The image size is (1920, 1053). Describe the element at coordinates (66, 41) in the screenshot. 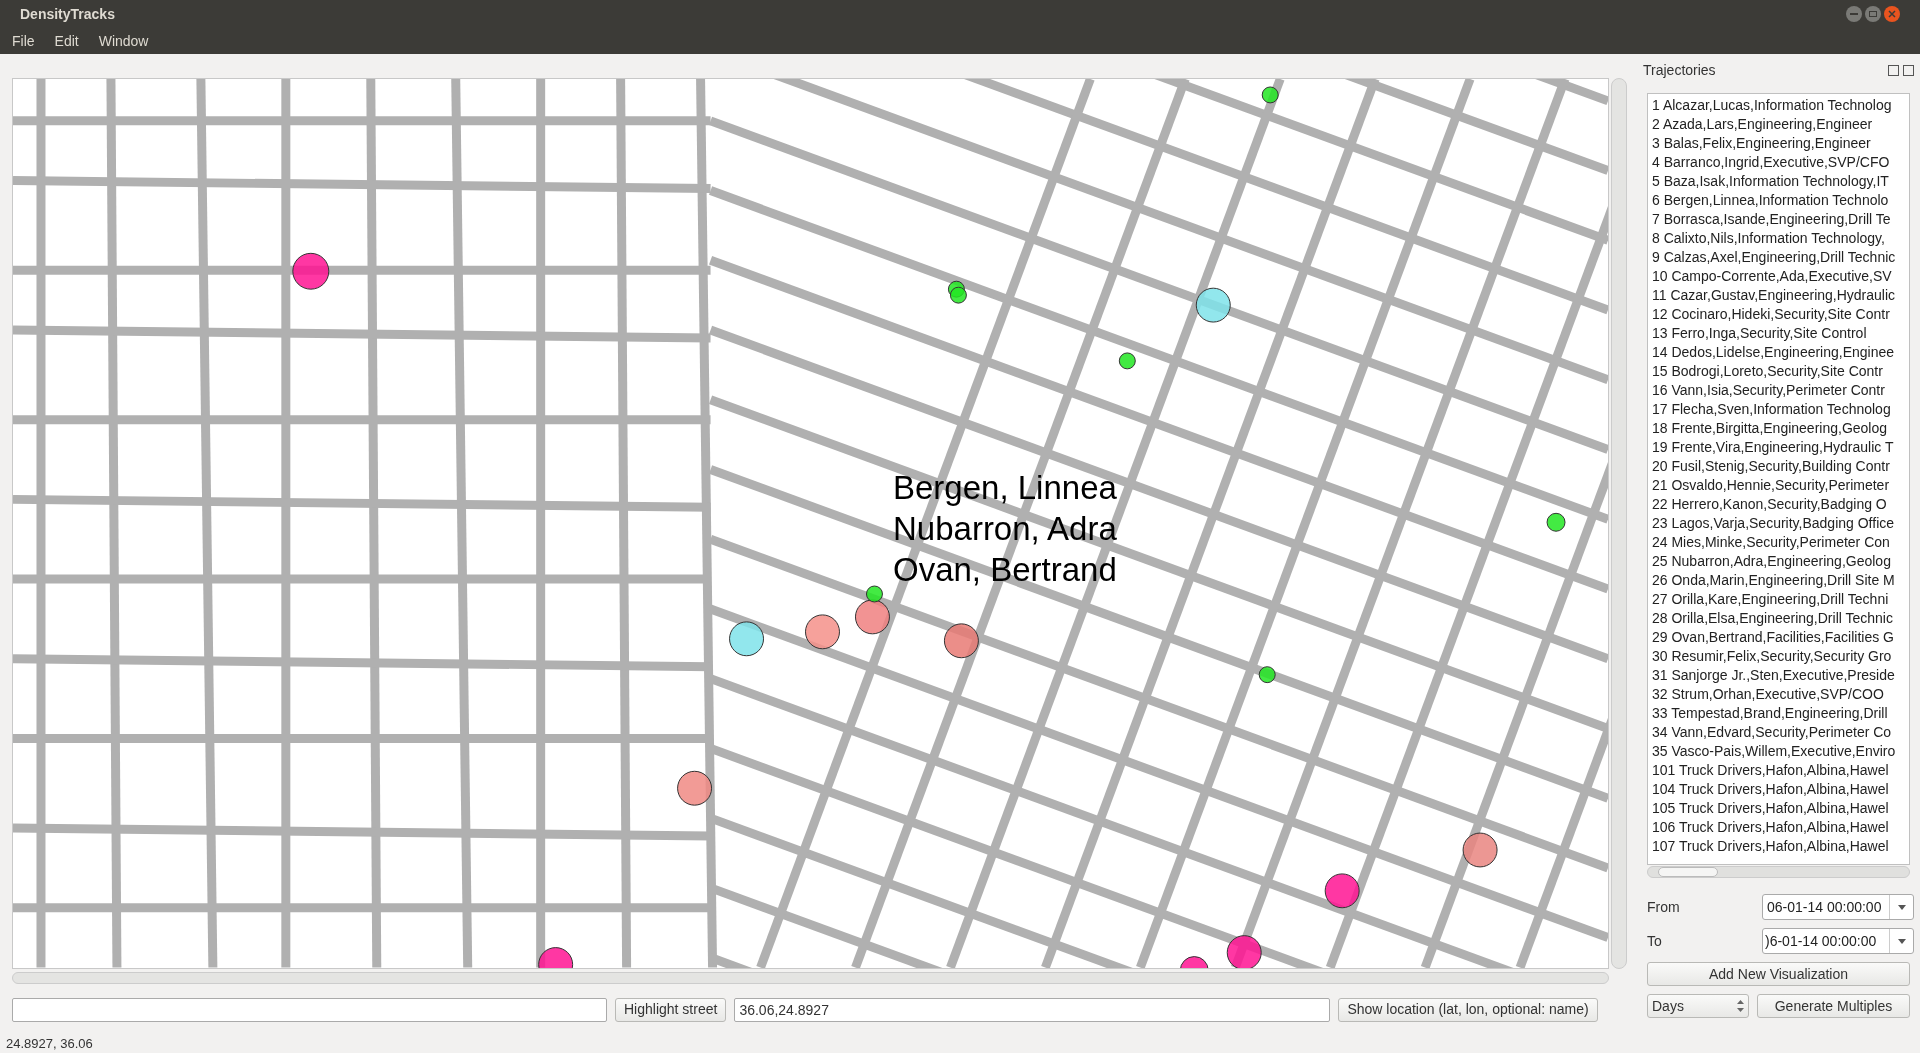

I see `menu-item: Edit` at that location.